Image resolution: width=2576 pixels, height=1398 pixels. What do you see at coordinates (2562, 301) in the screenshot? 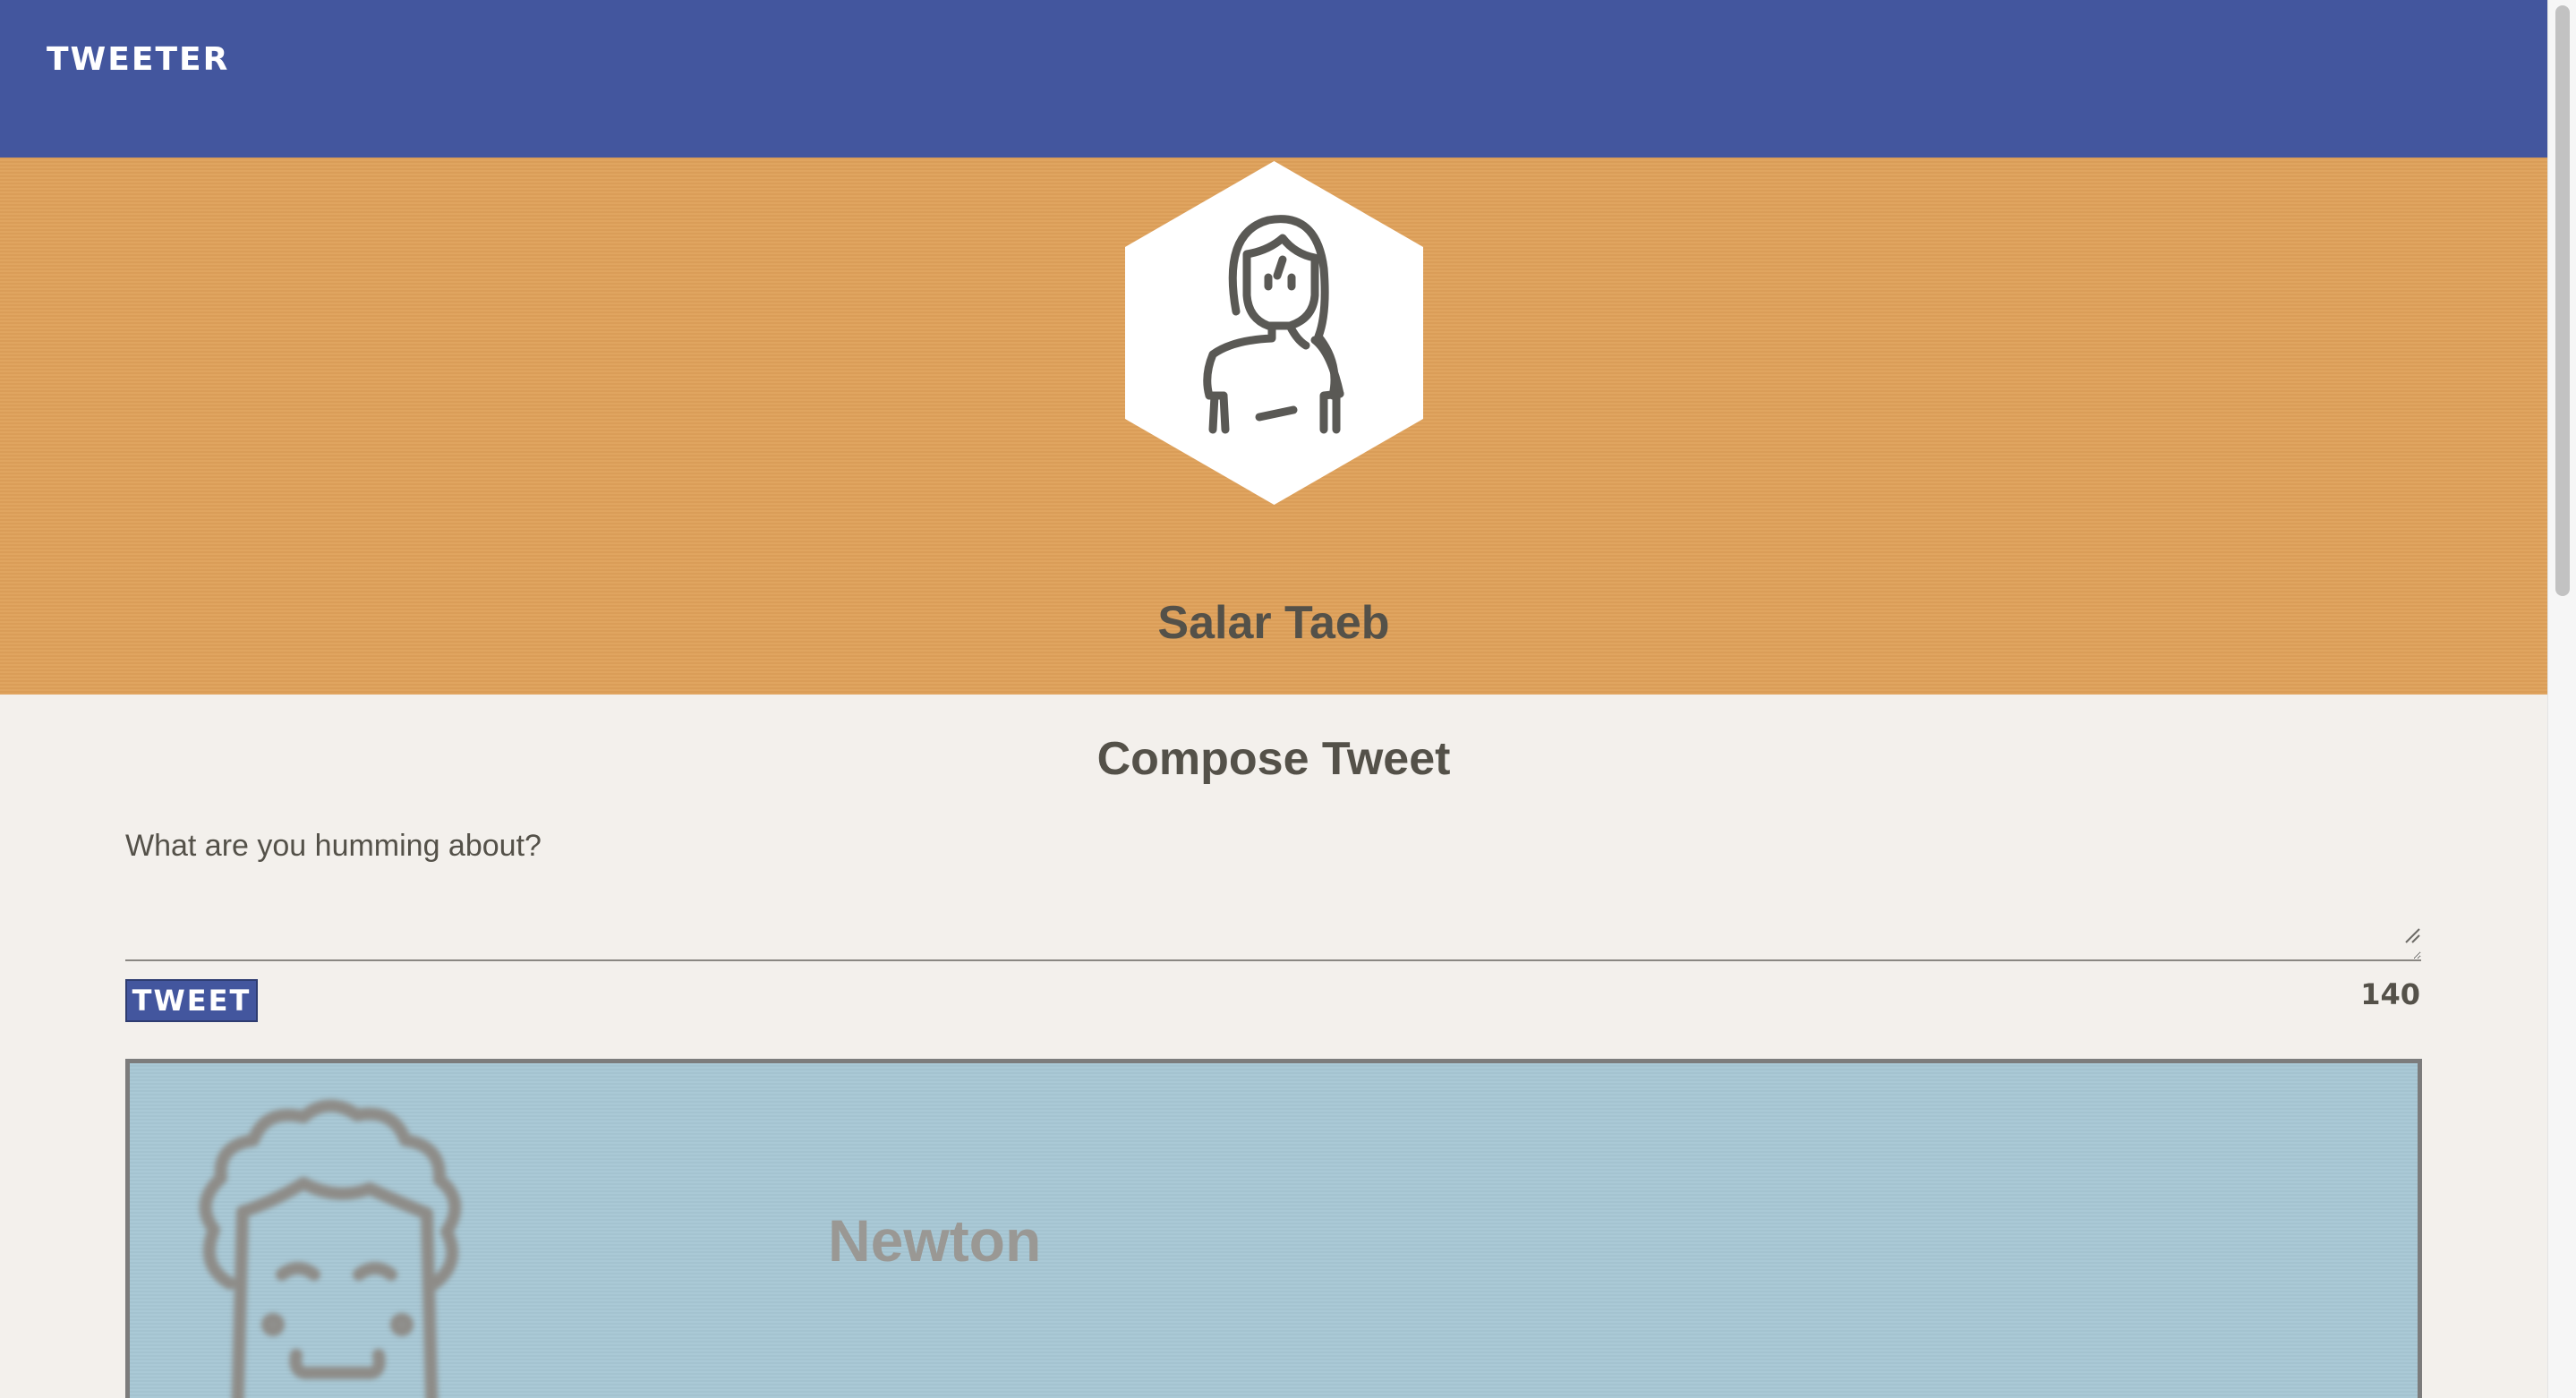
I see `scrollbar-thumb` at bounding box center [2562, 301].